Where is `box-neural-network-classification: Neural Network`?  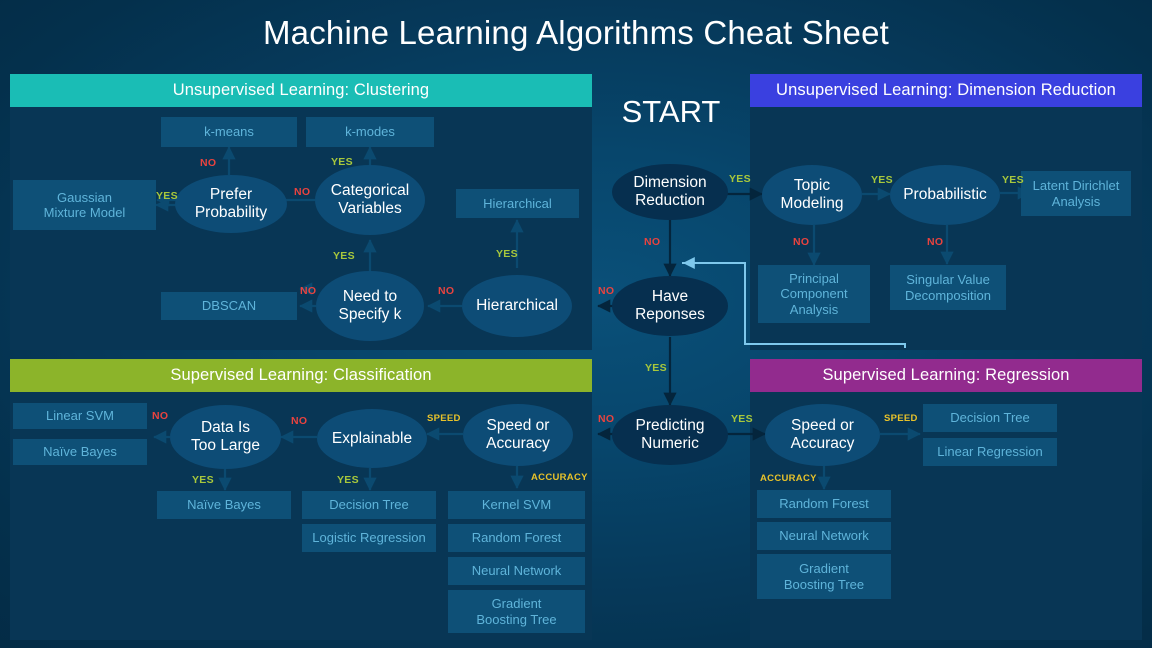 box-neural-network-classification: Neural Network is located at coordinates (516, 571).